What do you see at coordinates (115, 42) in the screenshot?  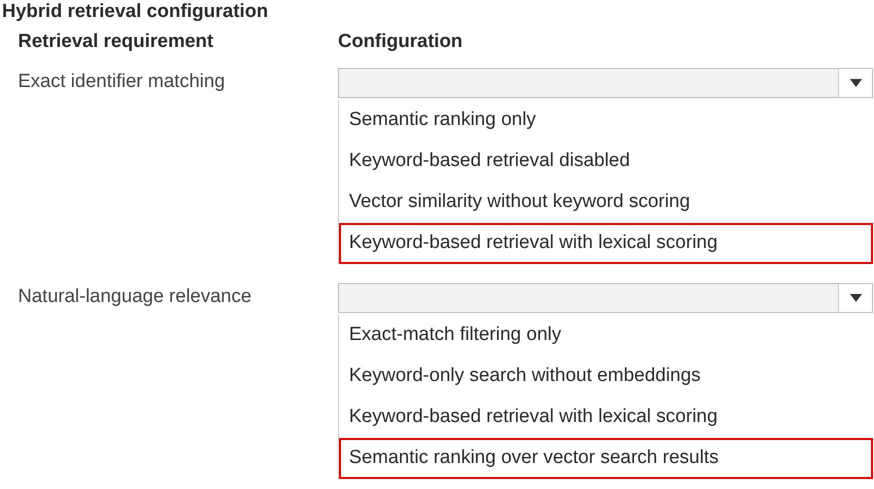 I see `column-header: Retrieval requirement` at bounding box center [115, 42].